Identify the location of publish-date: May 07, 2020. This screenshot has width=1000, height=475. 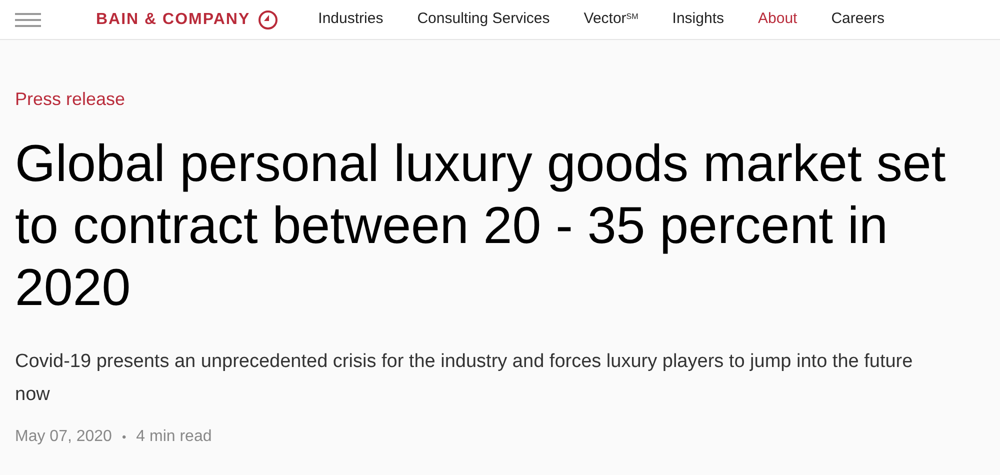
(63, 437).